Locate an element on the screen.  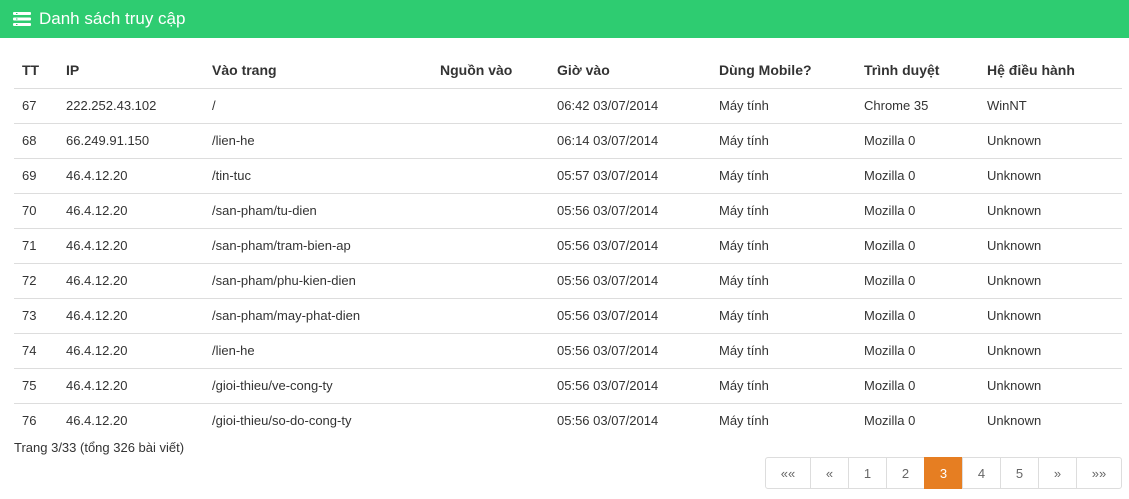
cell-ip: 222.252.43.102 is located at coordinates (111, 105).